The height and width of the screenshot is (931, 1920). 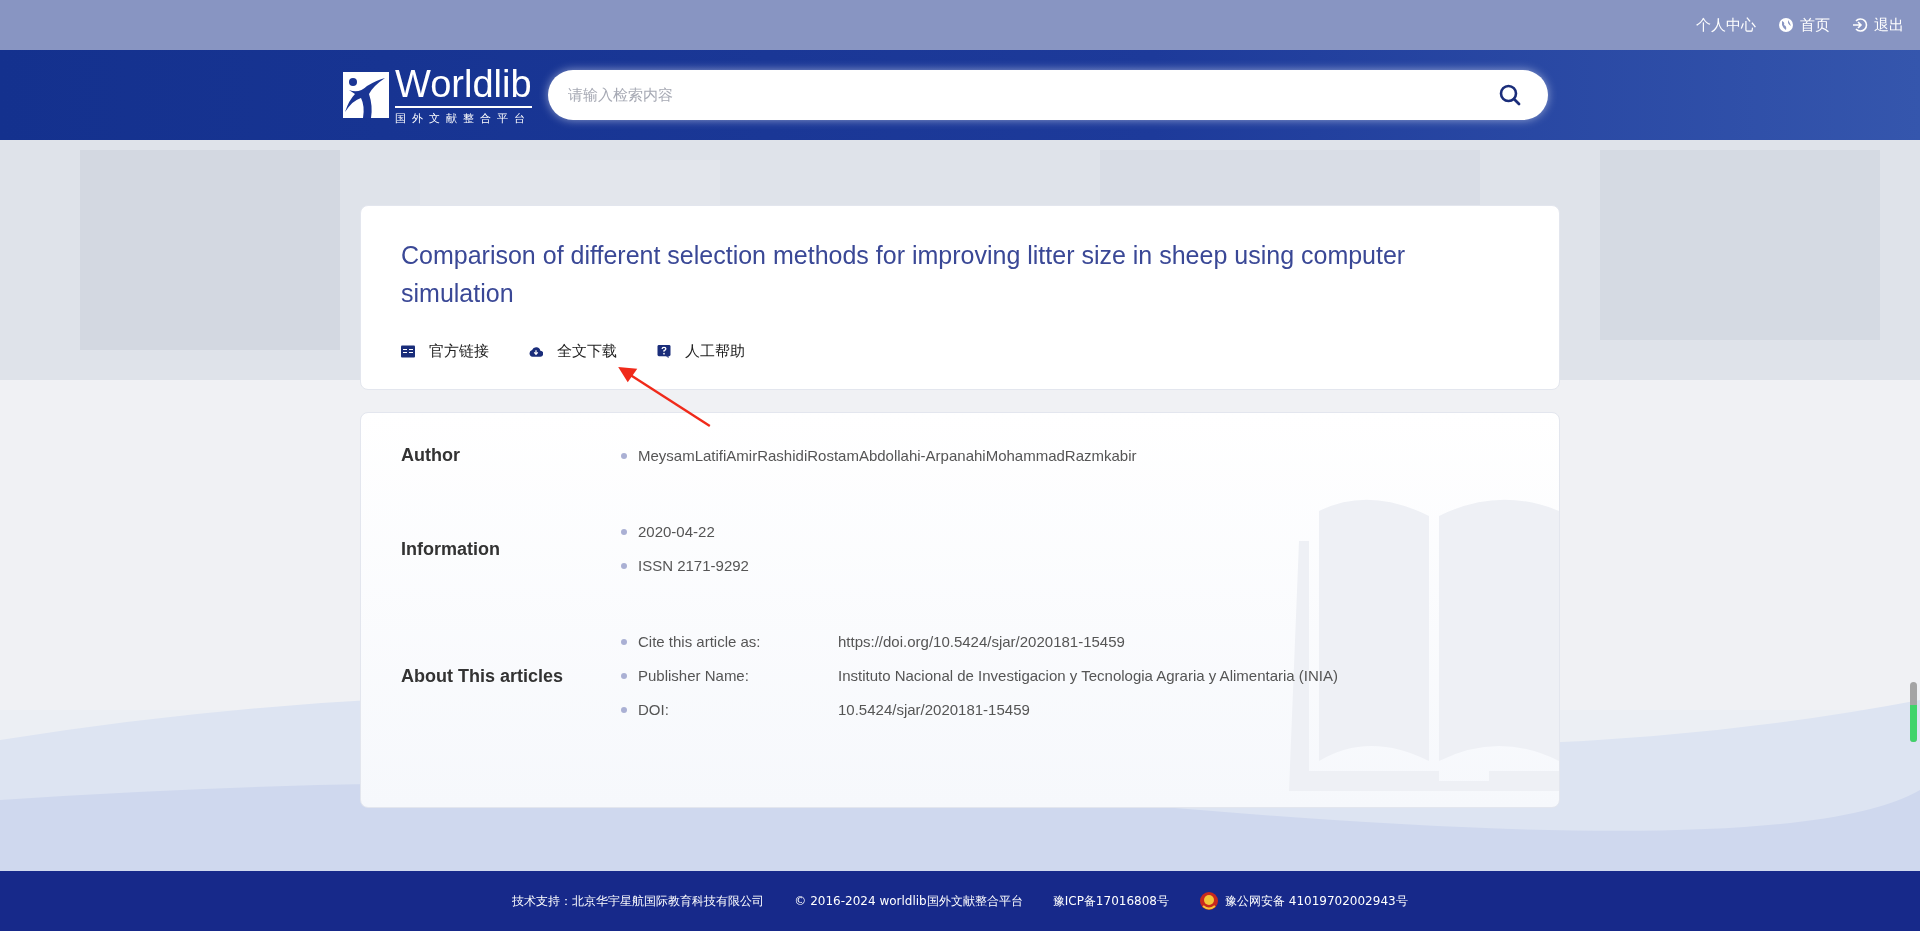 What do you see at coordinates (738, 710) in the screenshot?
I see `detail-key: DOI:` at bounding box center [738, 710].